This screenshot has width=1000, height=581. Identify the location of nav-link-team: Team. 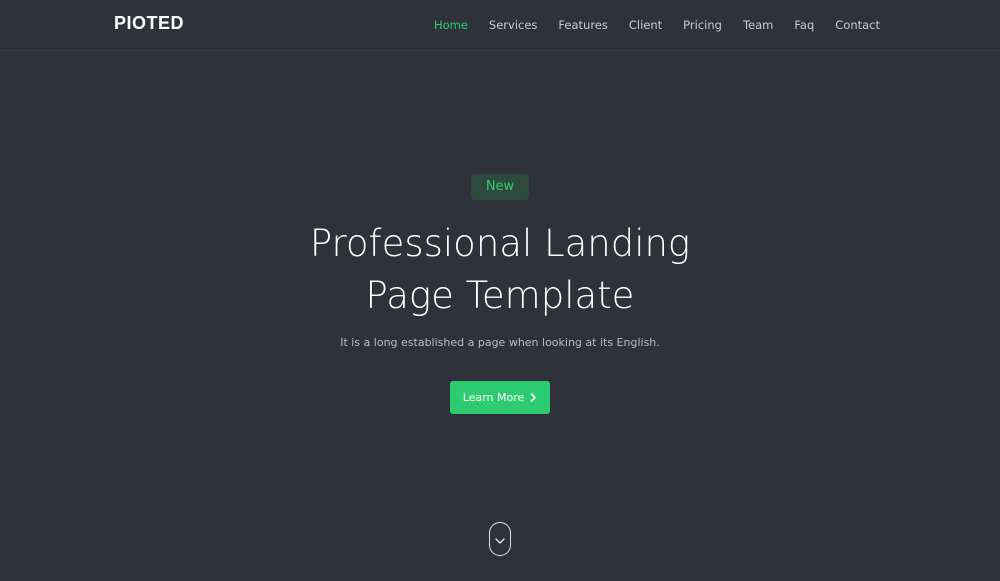
(758, 25).